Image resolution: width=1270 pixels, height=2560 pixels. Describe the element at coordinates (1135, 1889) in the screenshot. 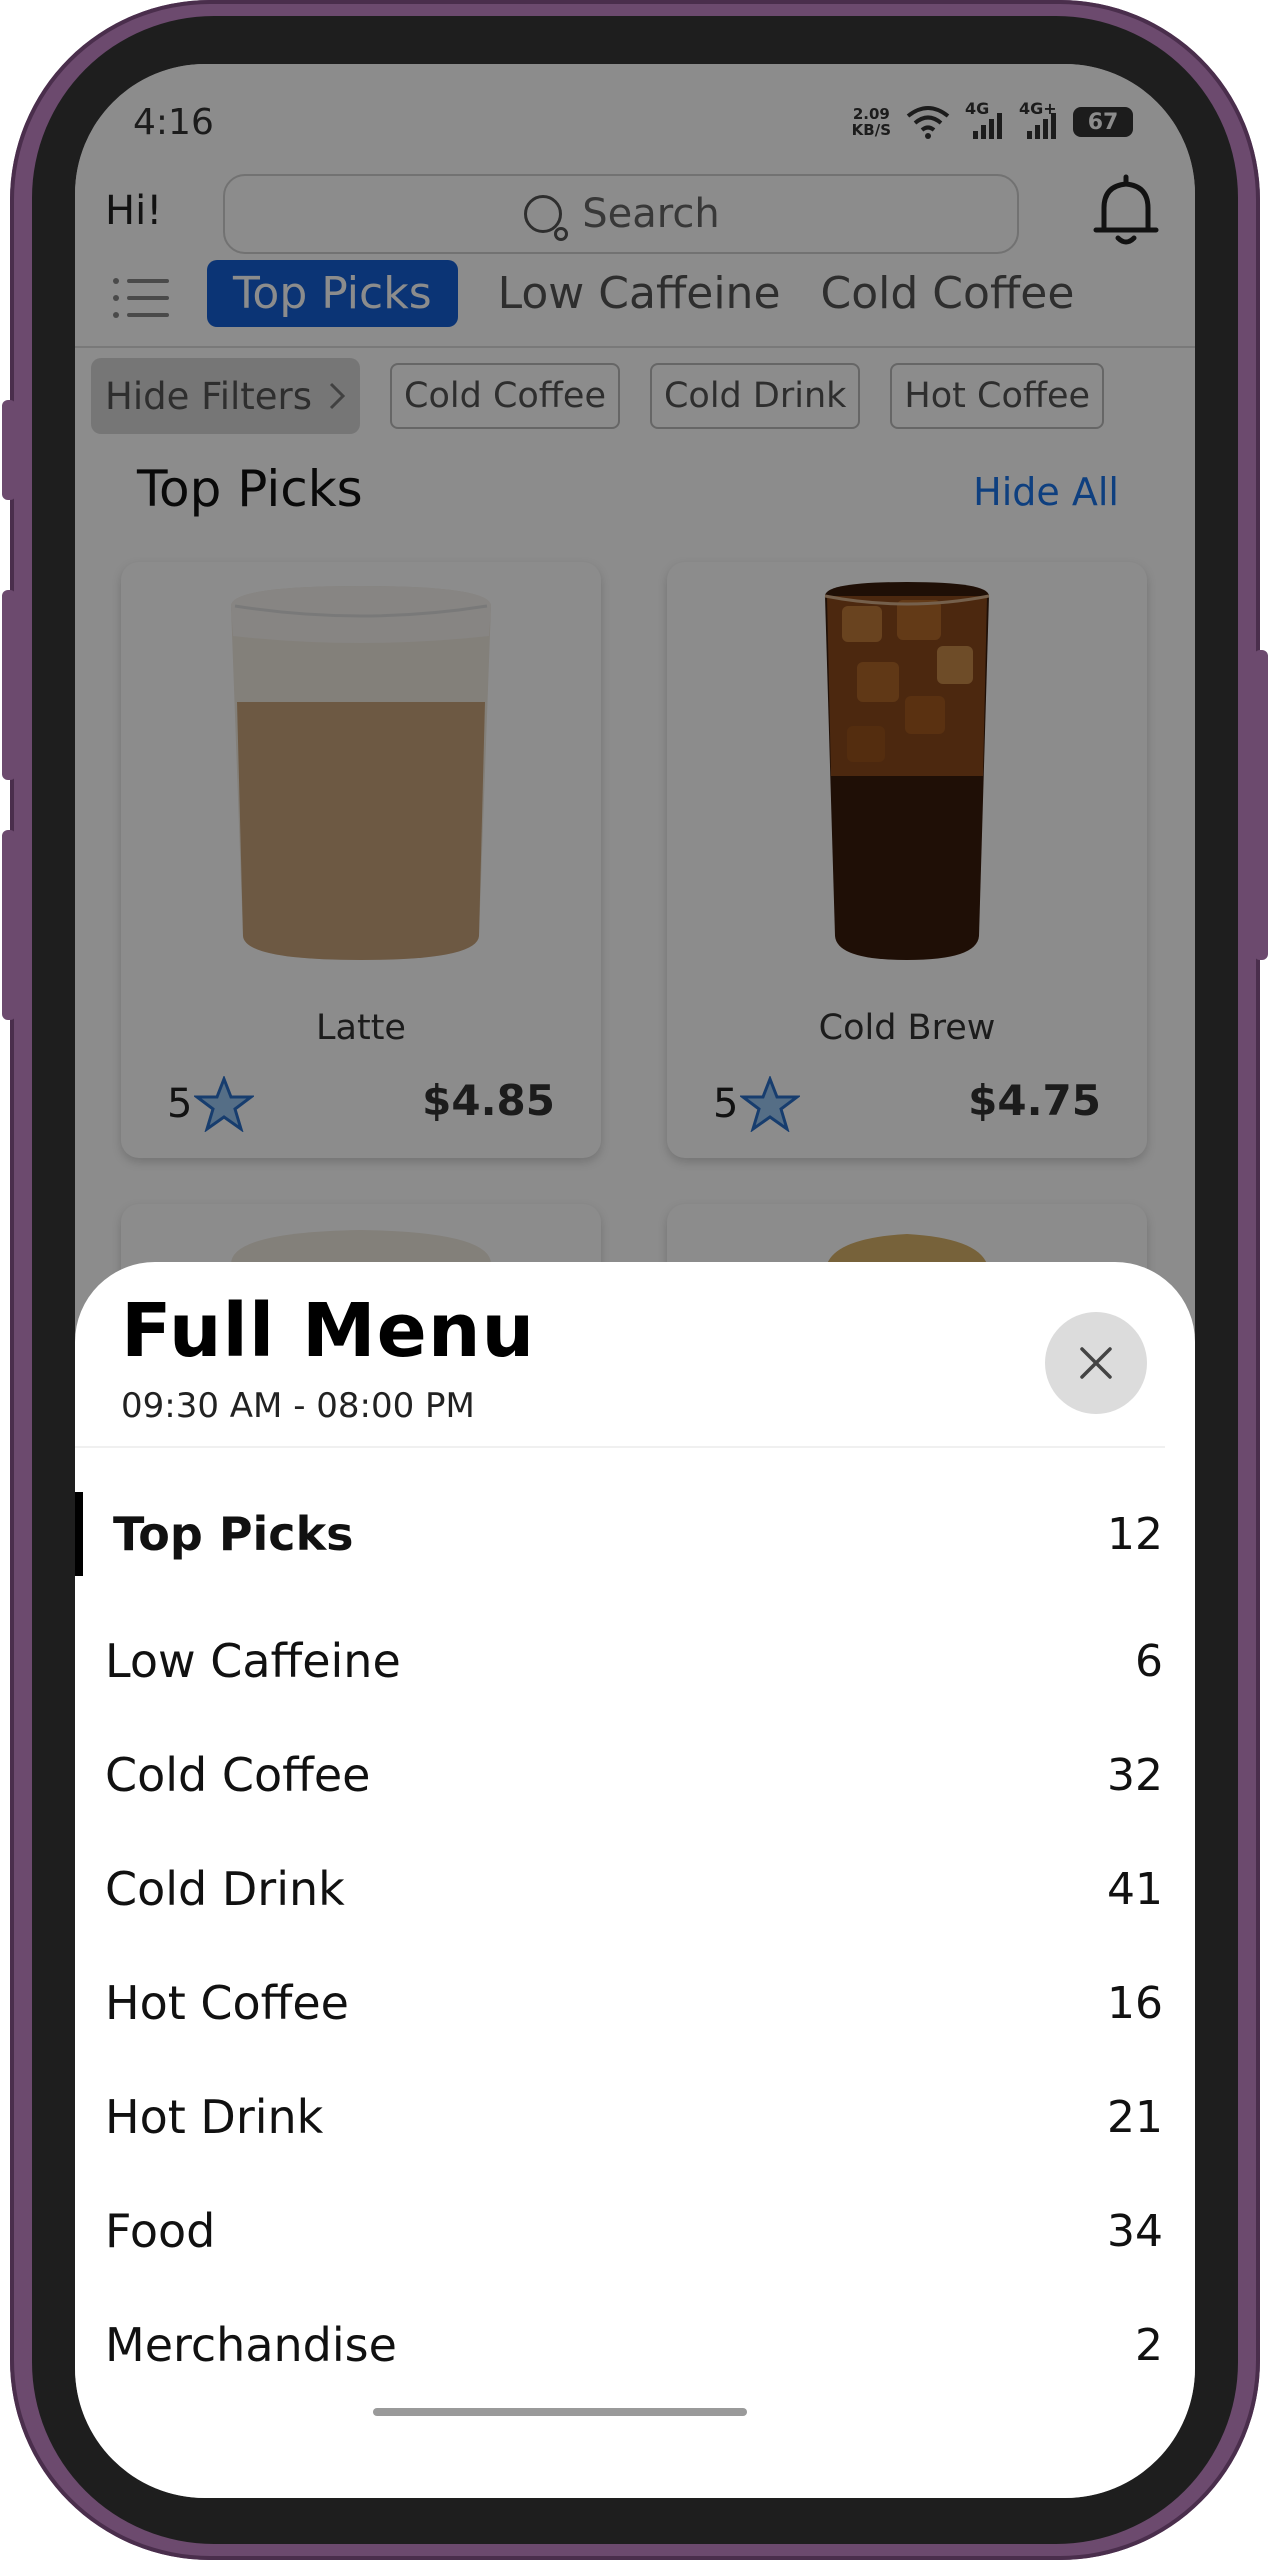

I see `category-count: 41` at that location.